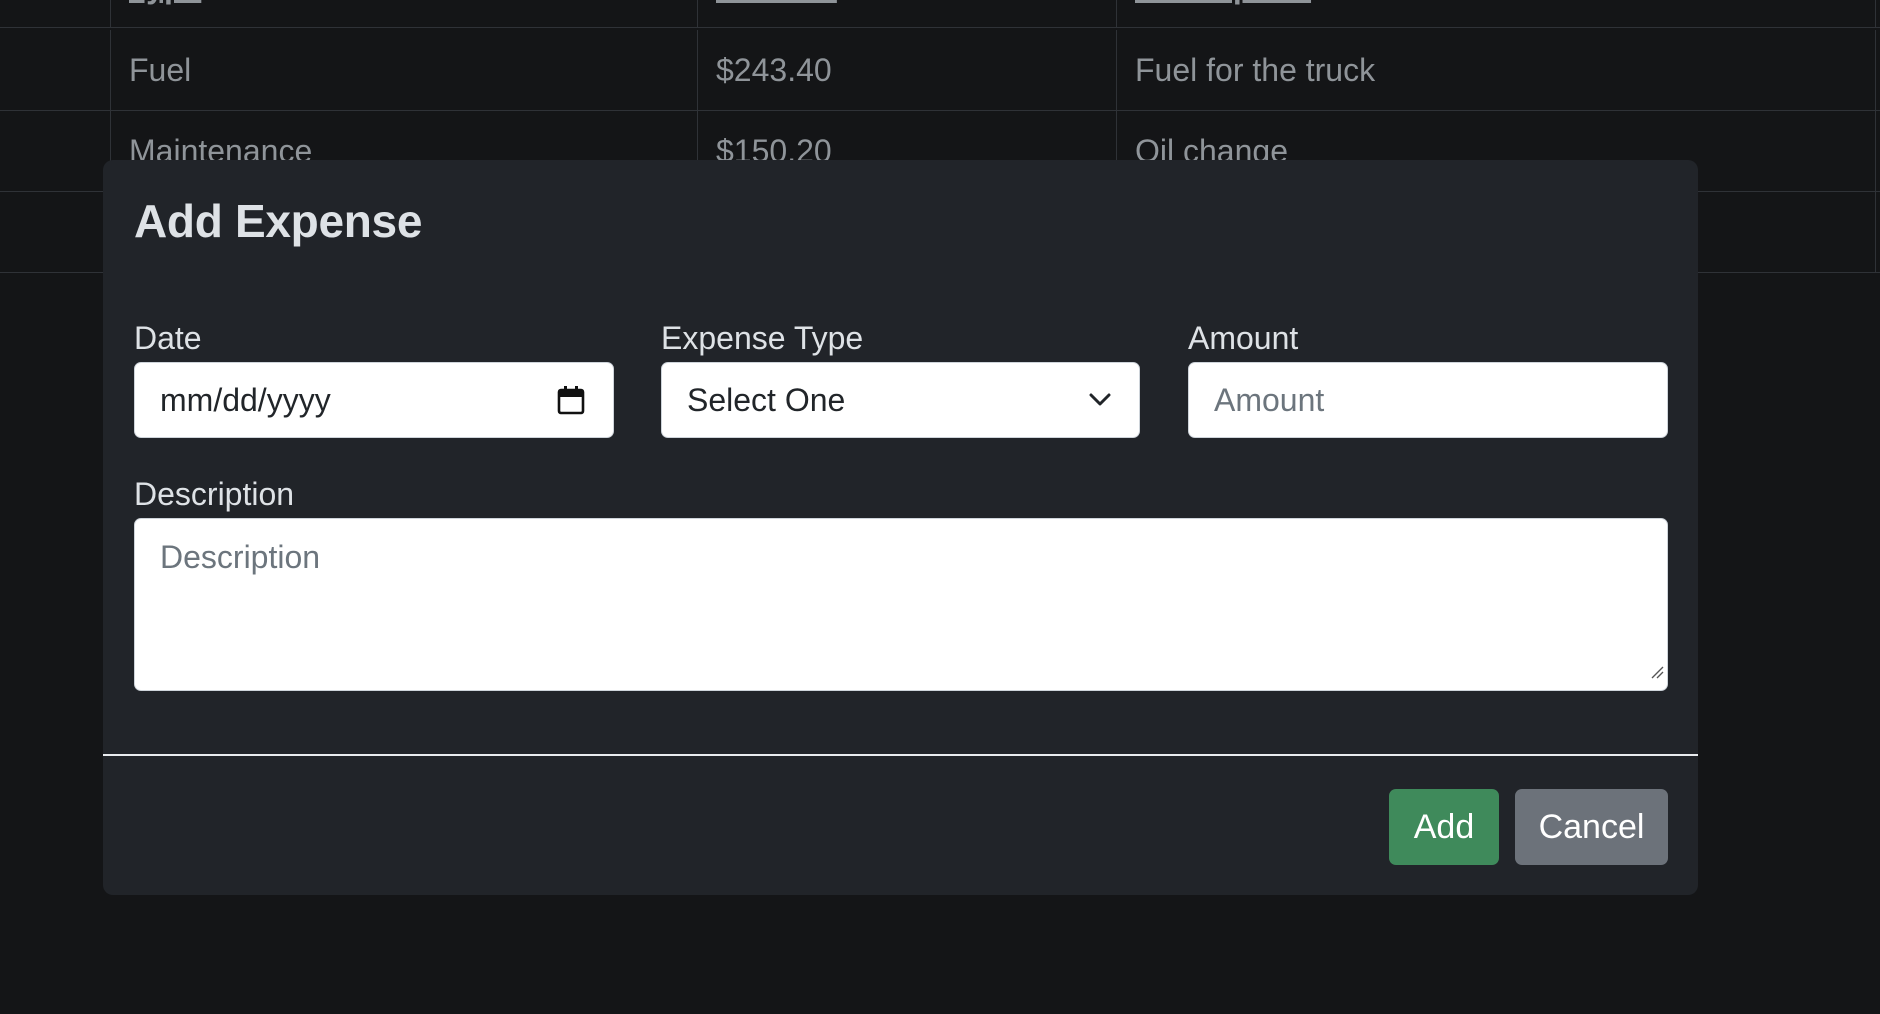 This screenshot has width=1880, height=1014. What do you see at coordinates (906, 14) in the screenshot?
I see `column-header-amount: Amount` at bounding box center [906, 14].